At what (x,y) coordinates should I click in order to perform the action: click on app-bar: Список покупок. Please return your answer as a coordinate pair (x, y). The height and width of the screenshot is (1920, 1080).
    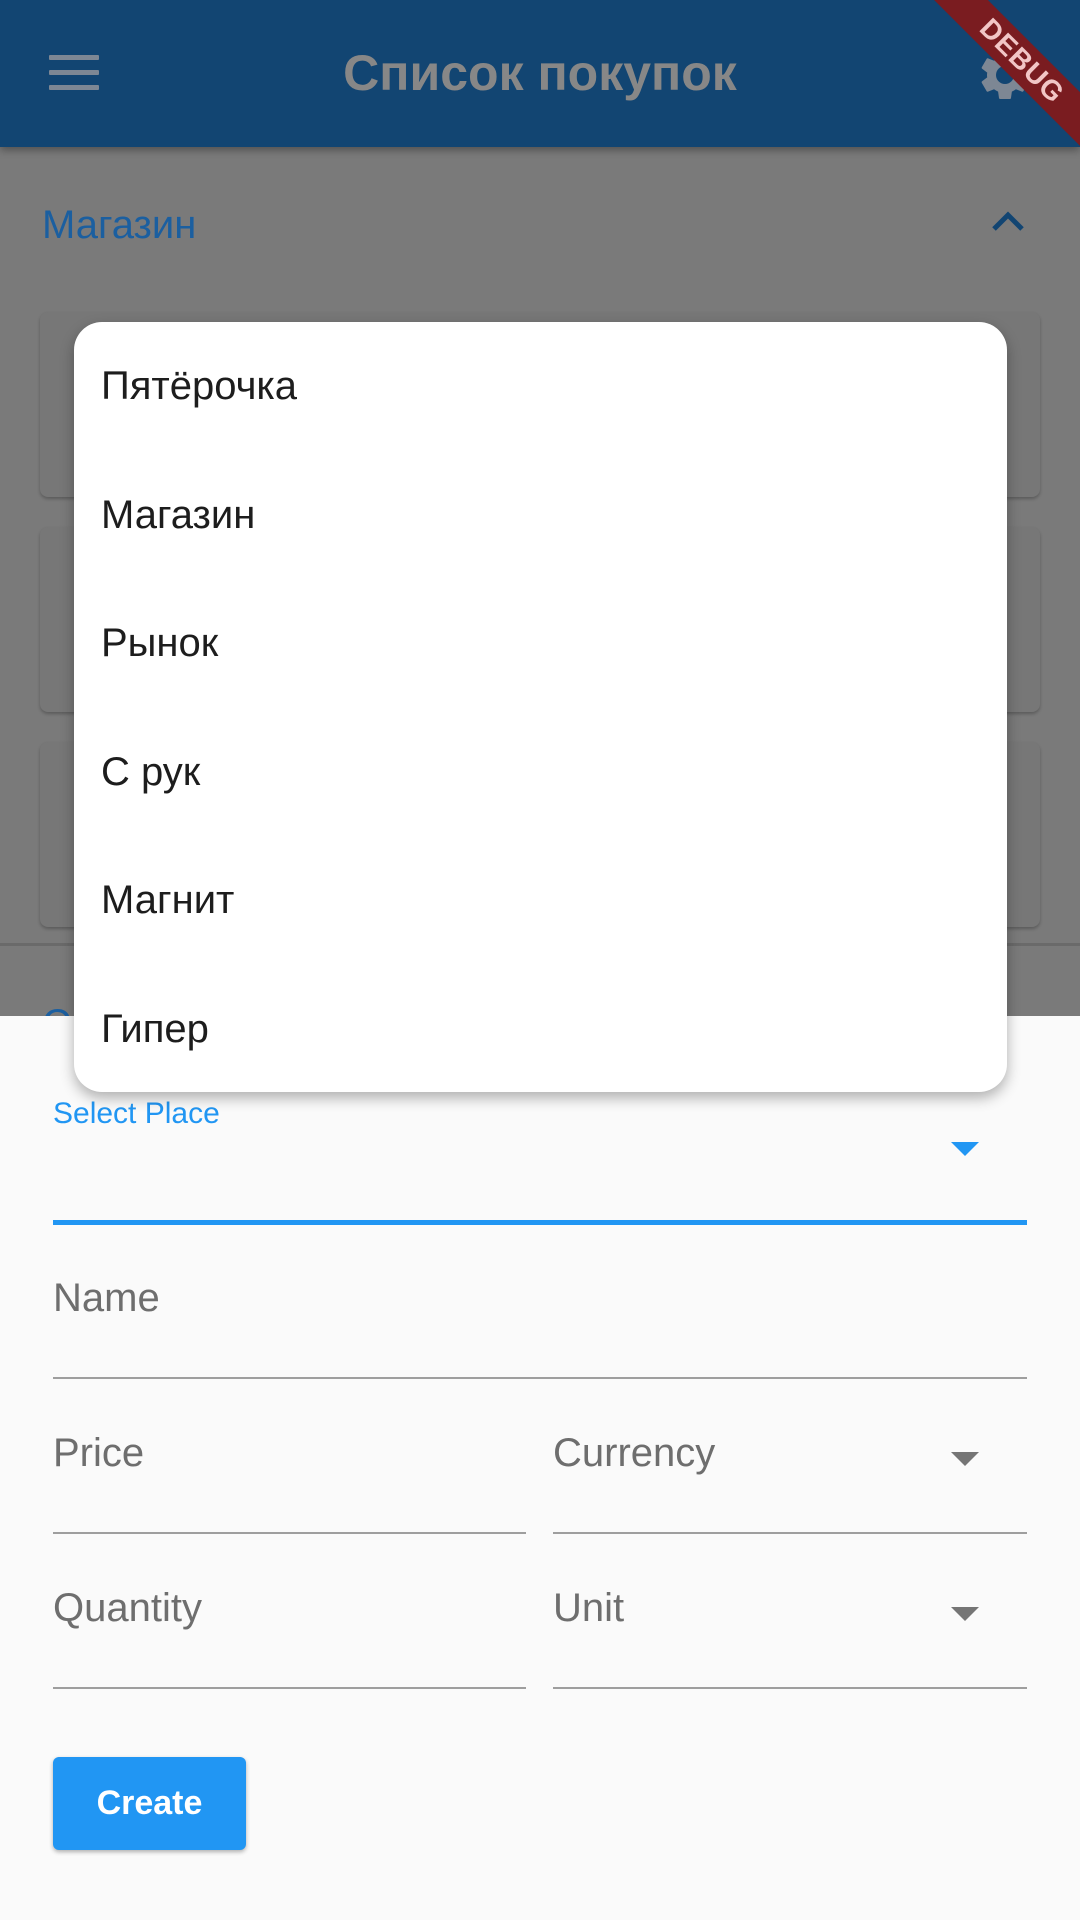
    Looking at the image, I should click on (540, 73).